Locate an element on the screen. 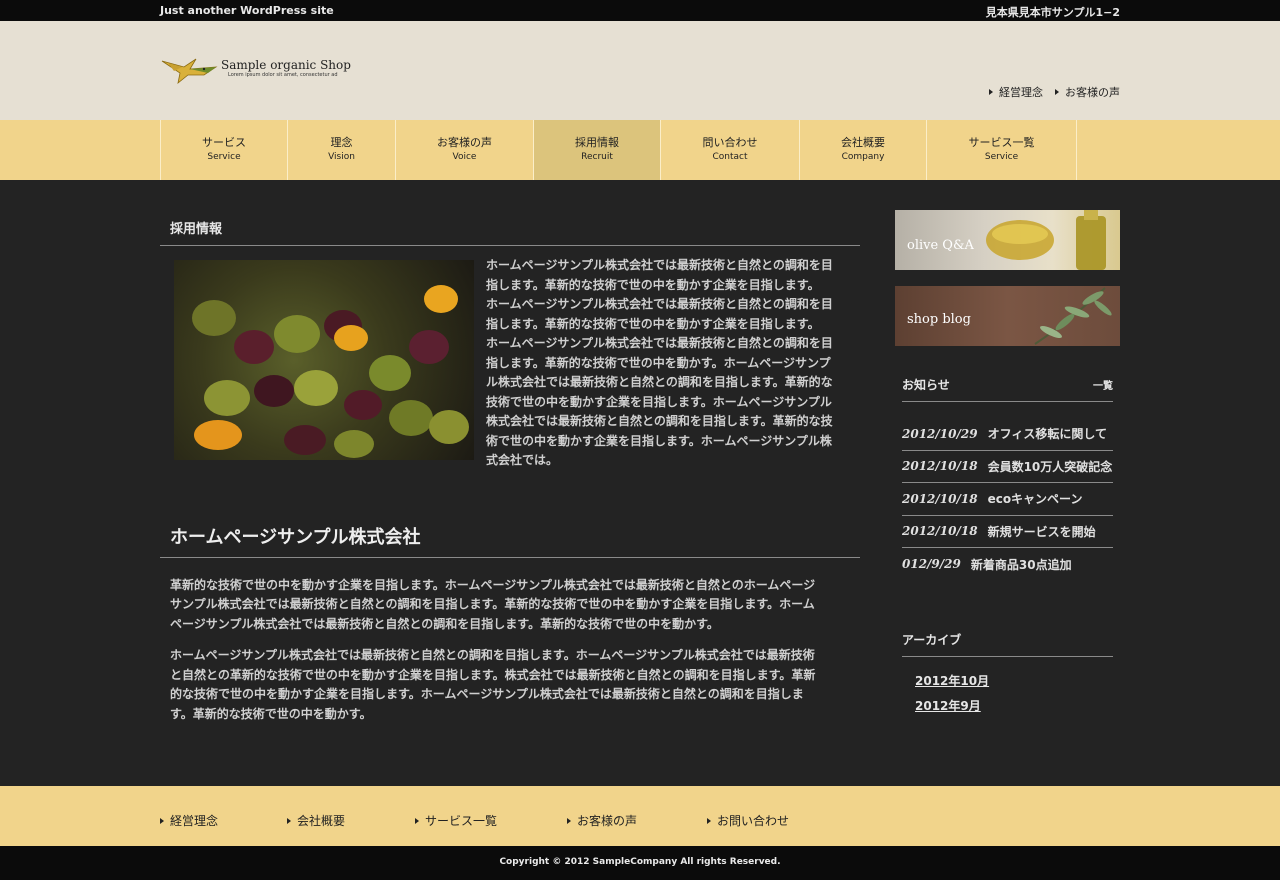 This screenshot has width=1280, height=880. archive-link: 2012年9月 is located at coordinates (1014, 706).